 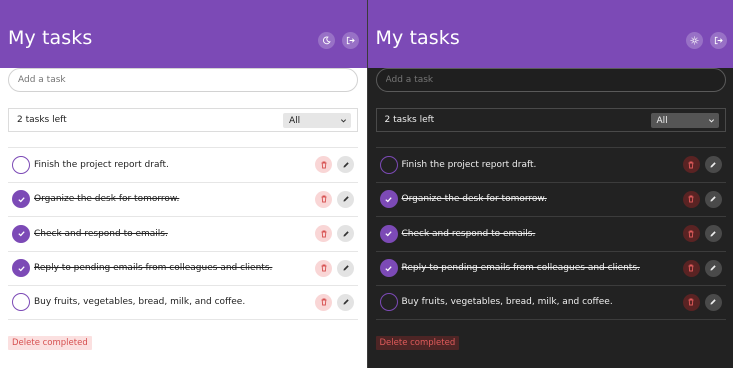 I want to click on task-row: Check and respond to emails., so click(x=183, y=233).